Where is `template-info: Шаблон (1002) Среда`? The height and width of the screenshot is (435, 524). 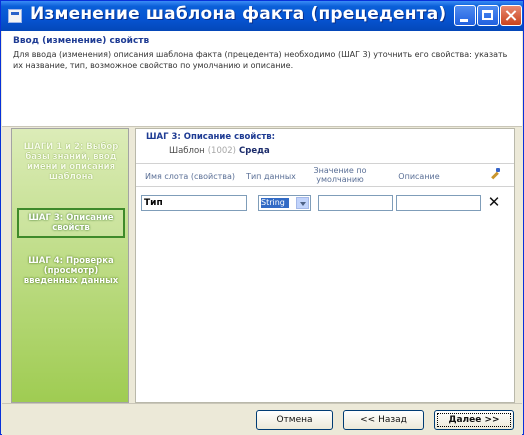 template-info: Шаблон (1002) Среда is located at coordinates (219, 151).